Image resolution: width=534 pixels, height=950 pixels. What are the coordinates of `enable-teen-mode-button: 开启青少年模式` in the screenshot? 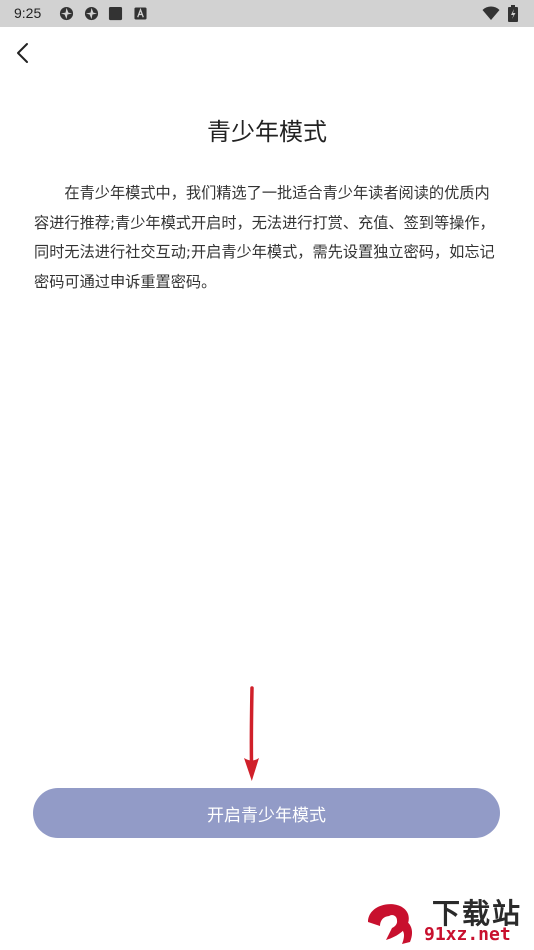 It's located at (266, 813).